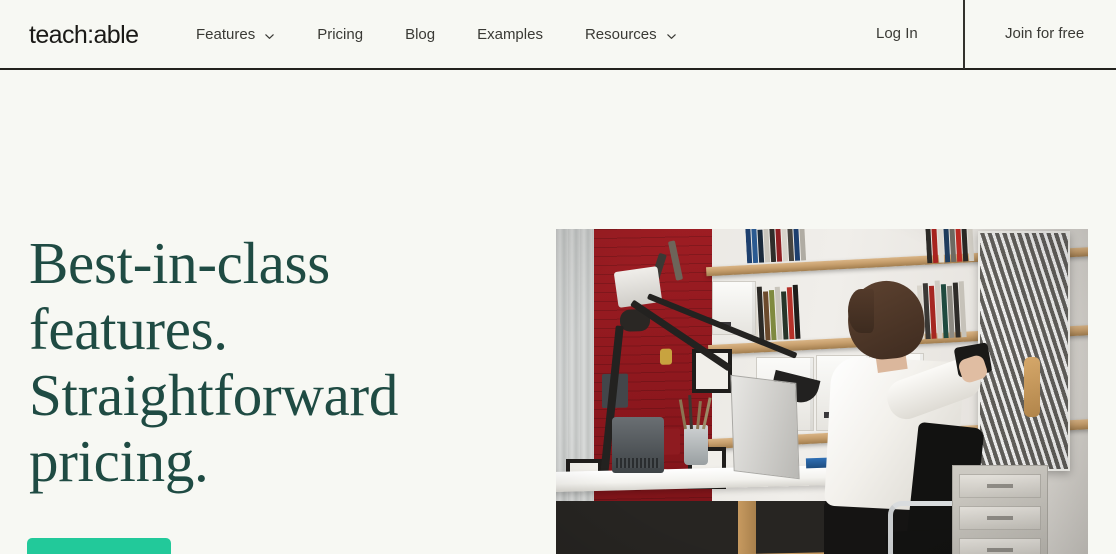 The height and width of the screenshot is (554, 1116). I want to click on photo-person-hair-front, so click(861, 311).